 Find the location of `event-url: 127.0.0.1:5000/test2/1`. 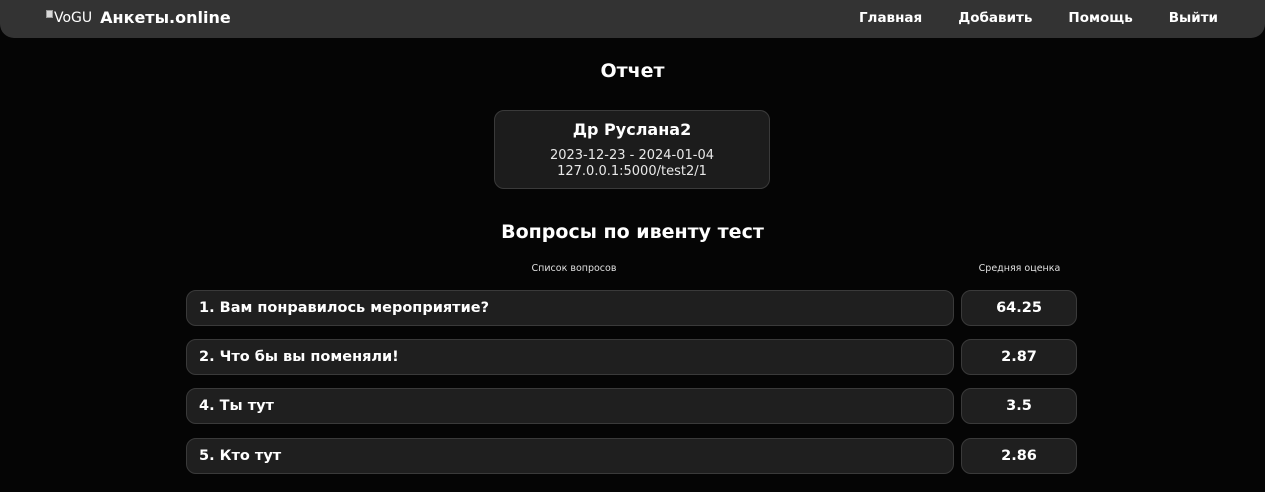

event-url: 127.0.0.1:5000/test2/1 is located at coordinates (632, 171).